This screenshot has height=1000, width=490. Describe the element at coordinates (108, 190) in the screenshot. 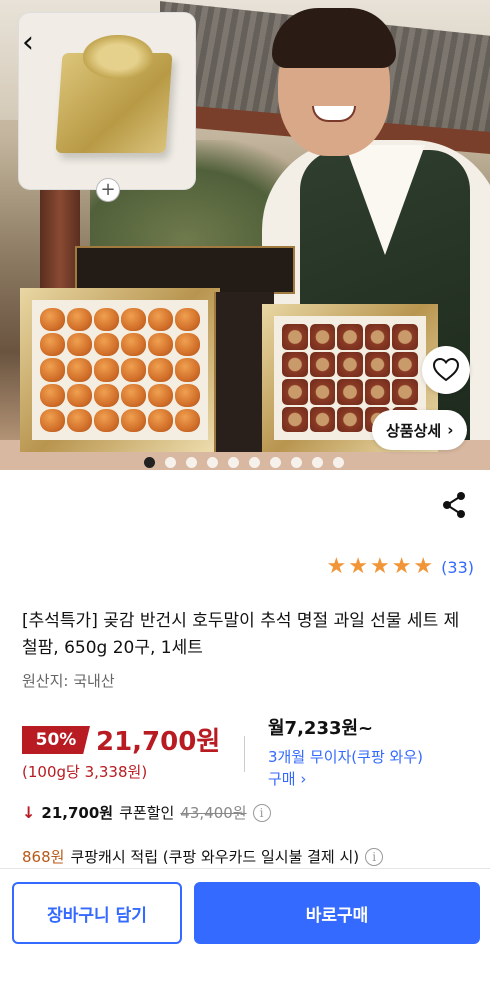

I see `thumbnail-plus-icon: +` at that location.